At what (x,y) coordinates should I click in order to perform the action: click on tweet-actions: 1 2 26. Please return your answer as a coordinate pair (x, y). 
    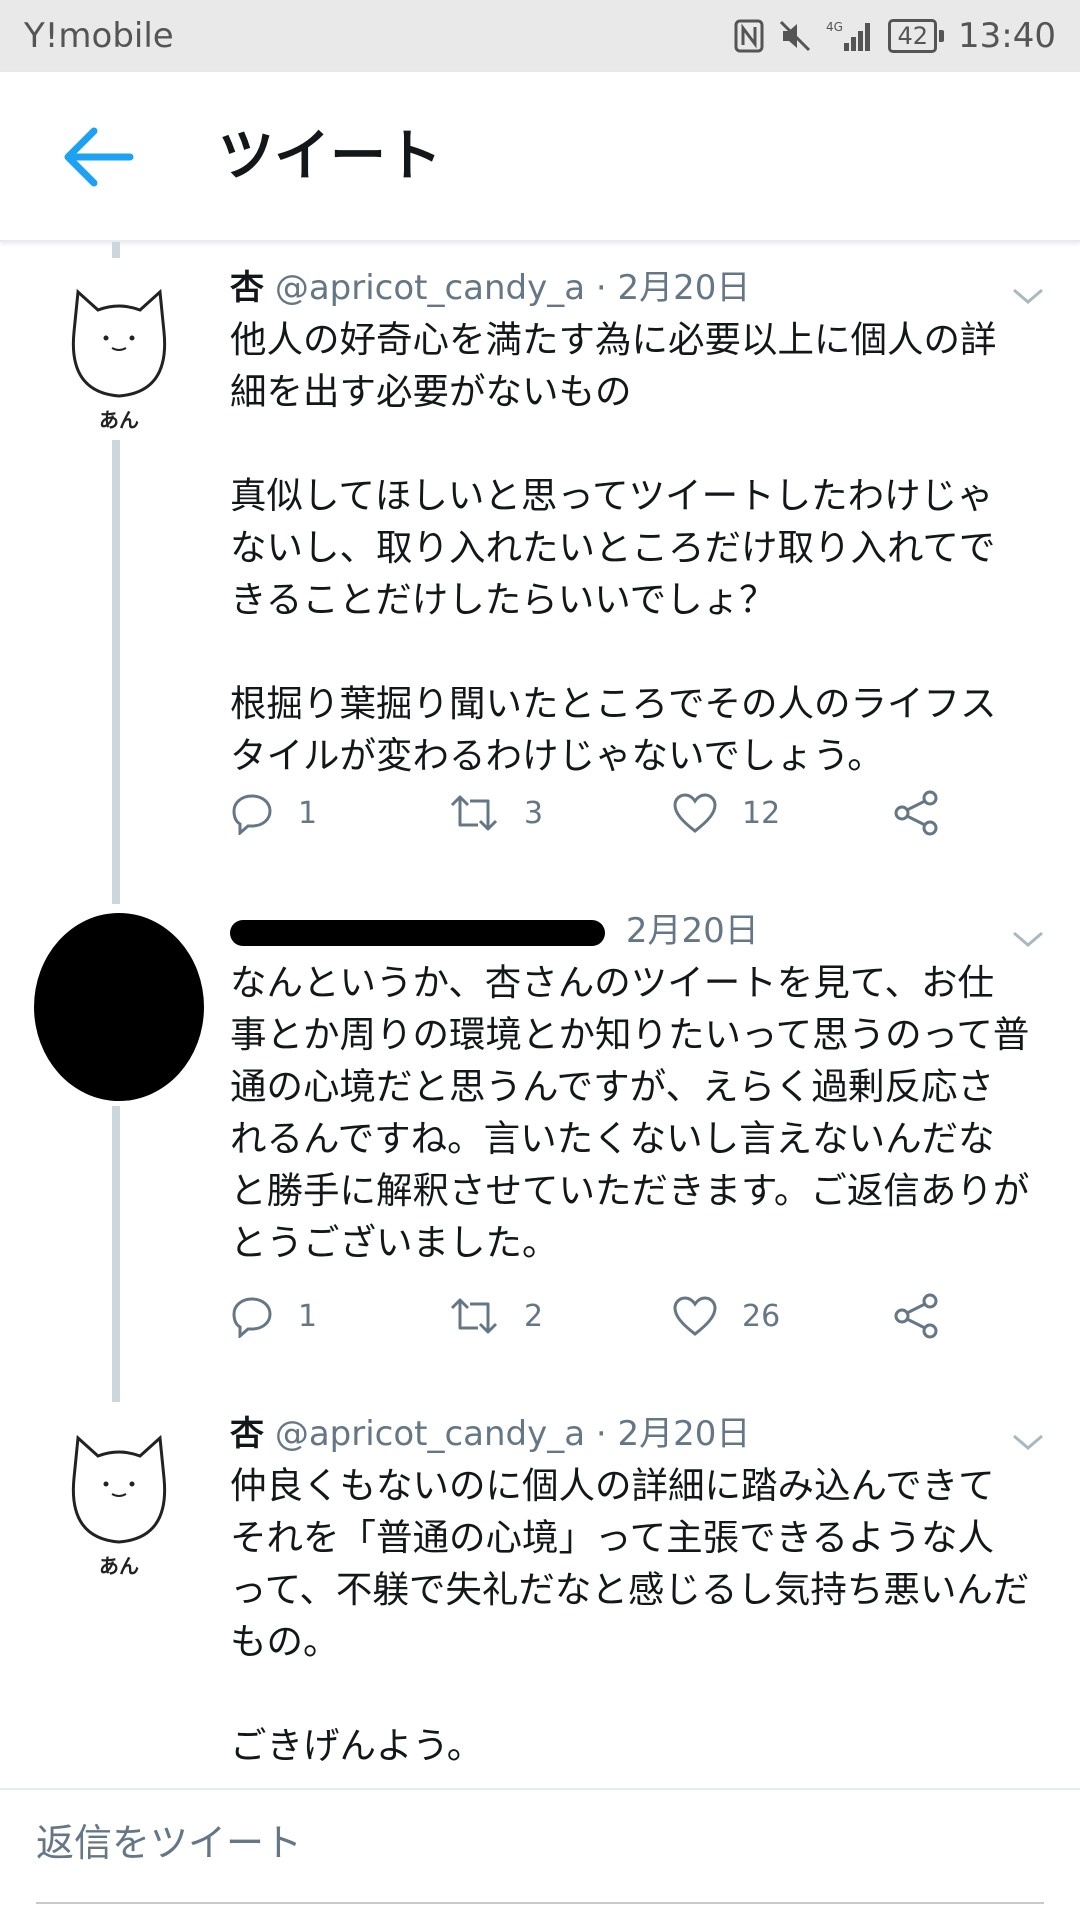
    Looking at the image, I should click on (600, 1316).